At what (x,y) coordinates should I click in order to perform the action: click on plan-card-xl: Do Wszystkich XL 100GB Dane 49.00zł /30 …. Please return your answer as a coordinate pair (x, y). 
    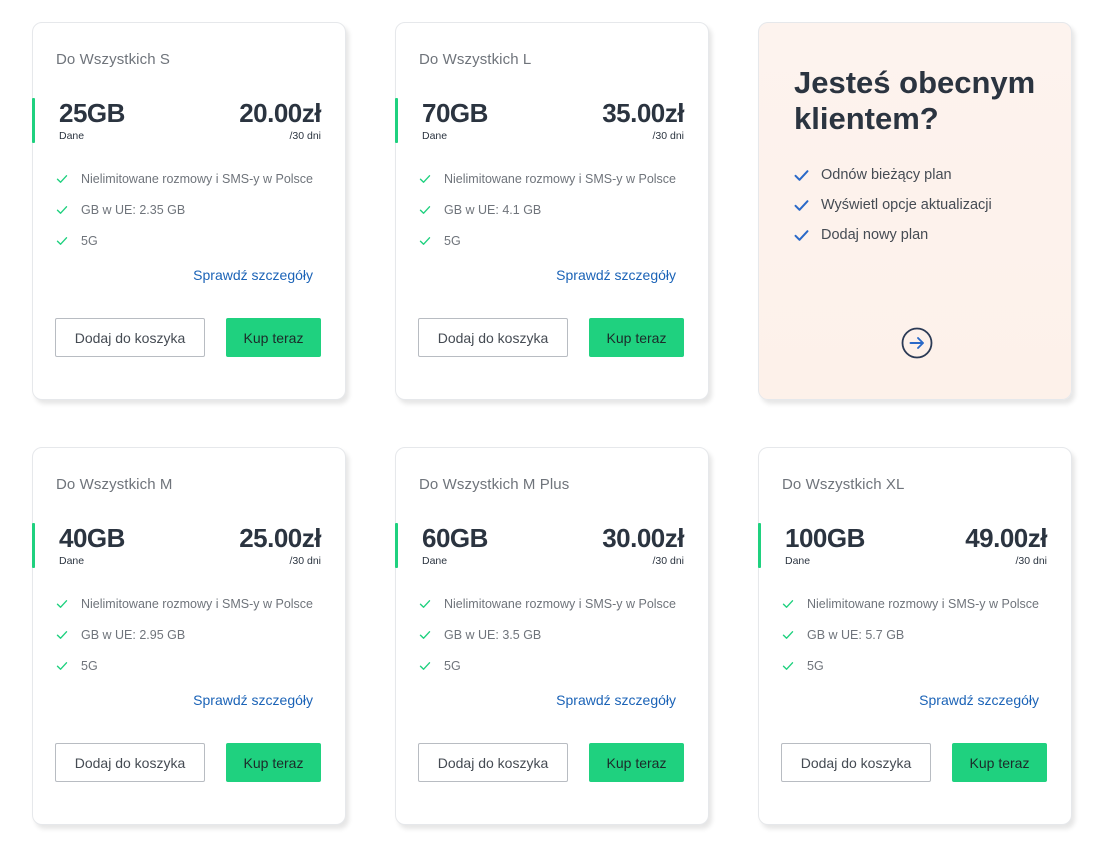
    Looking at the image, I should click on (915, 636).